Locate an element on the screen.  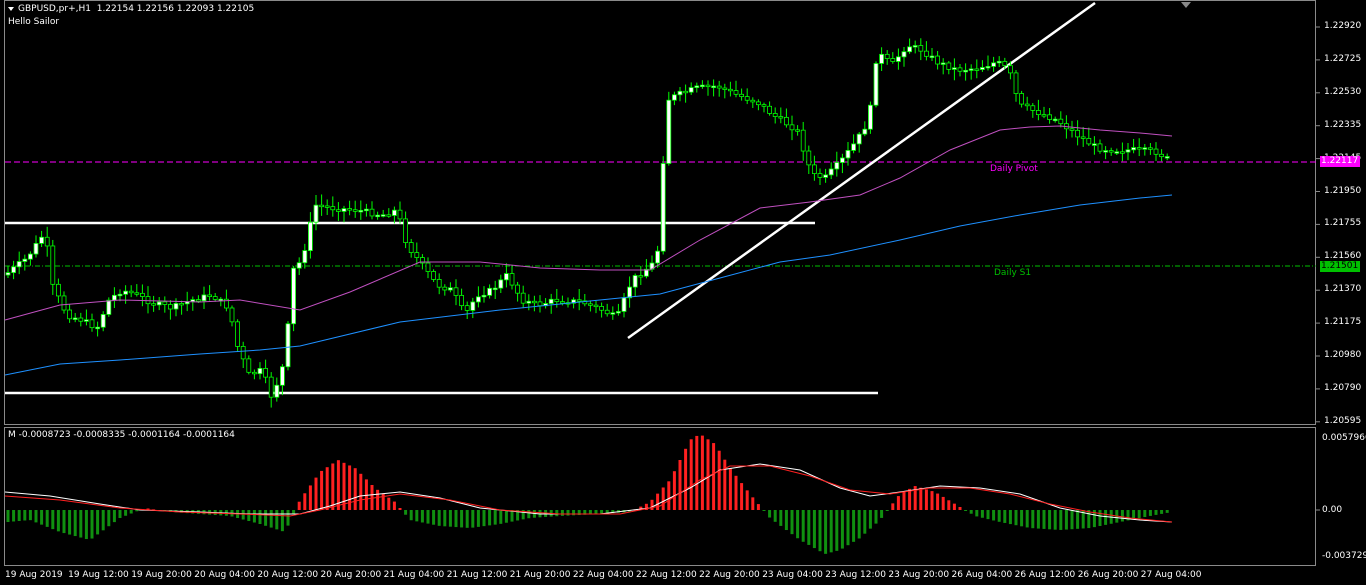
s1-price-tag: 1.21501 is located at coordinates (1340, 266).